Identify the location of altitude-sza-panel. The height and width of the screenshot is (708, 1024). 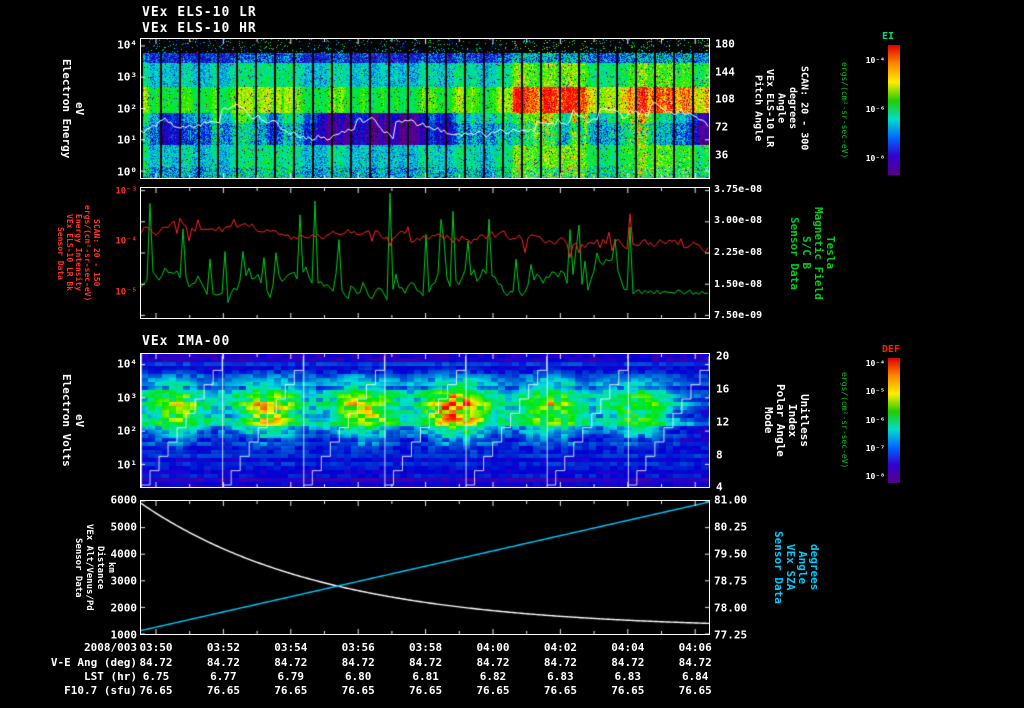
(425, 567).